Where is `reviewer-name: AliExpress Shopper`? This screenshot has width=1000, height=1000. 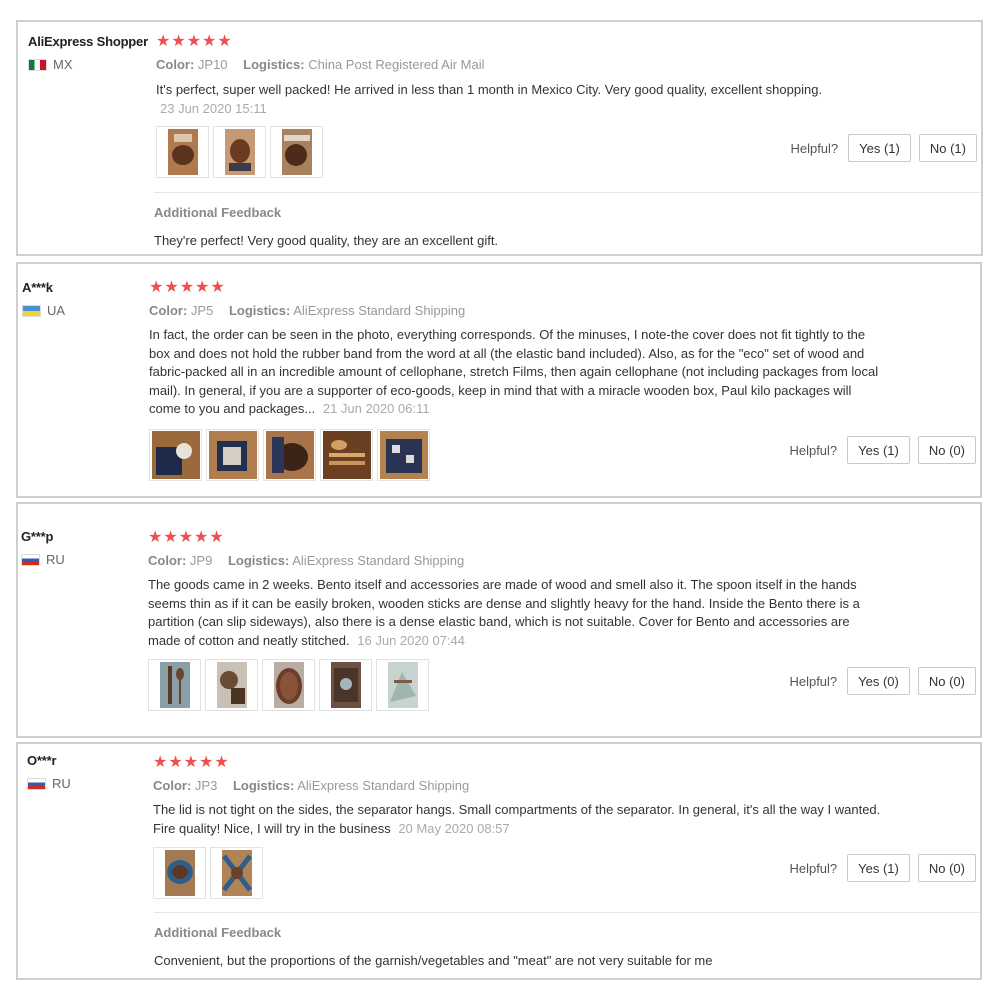 reviewer-name: AliExpress Shopper is located at coordinates (88, 41).